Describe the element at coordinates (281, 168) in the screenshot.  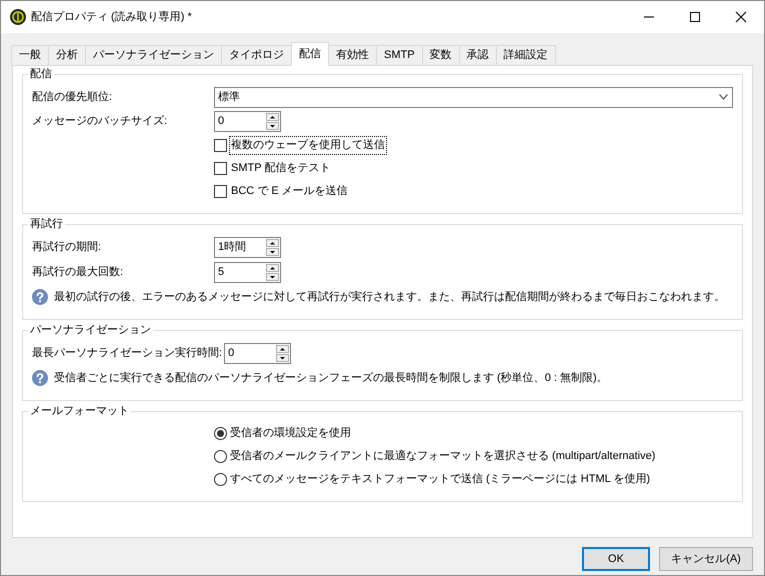
I see `checkbox-label: SMTP 配信をテスト` at that location.